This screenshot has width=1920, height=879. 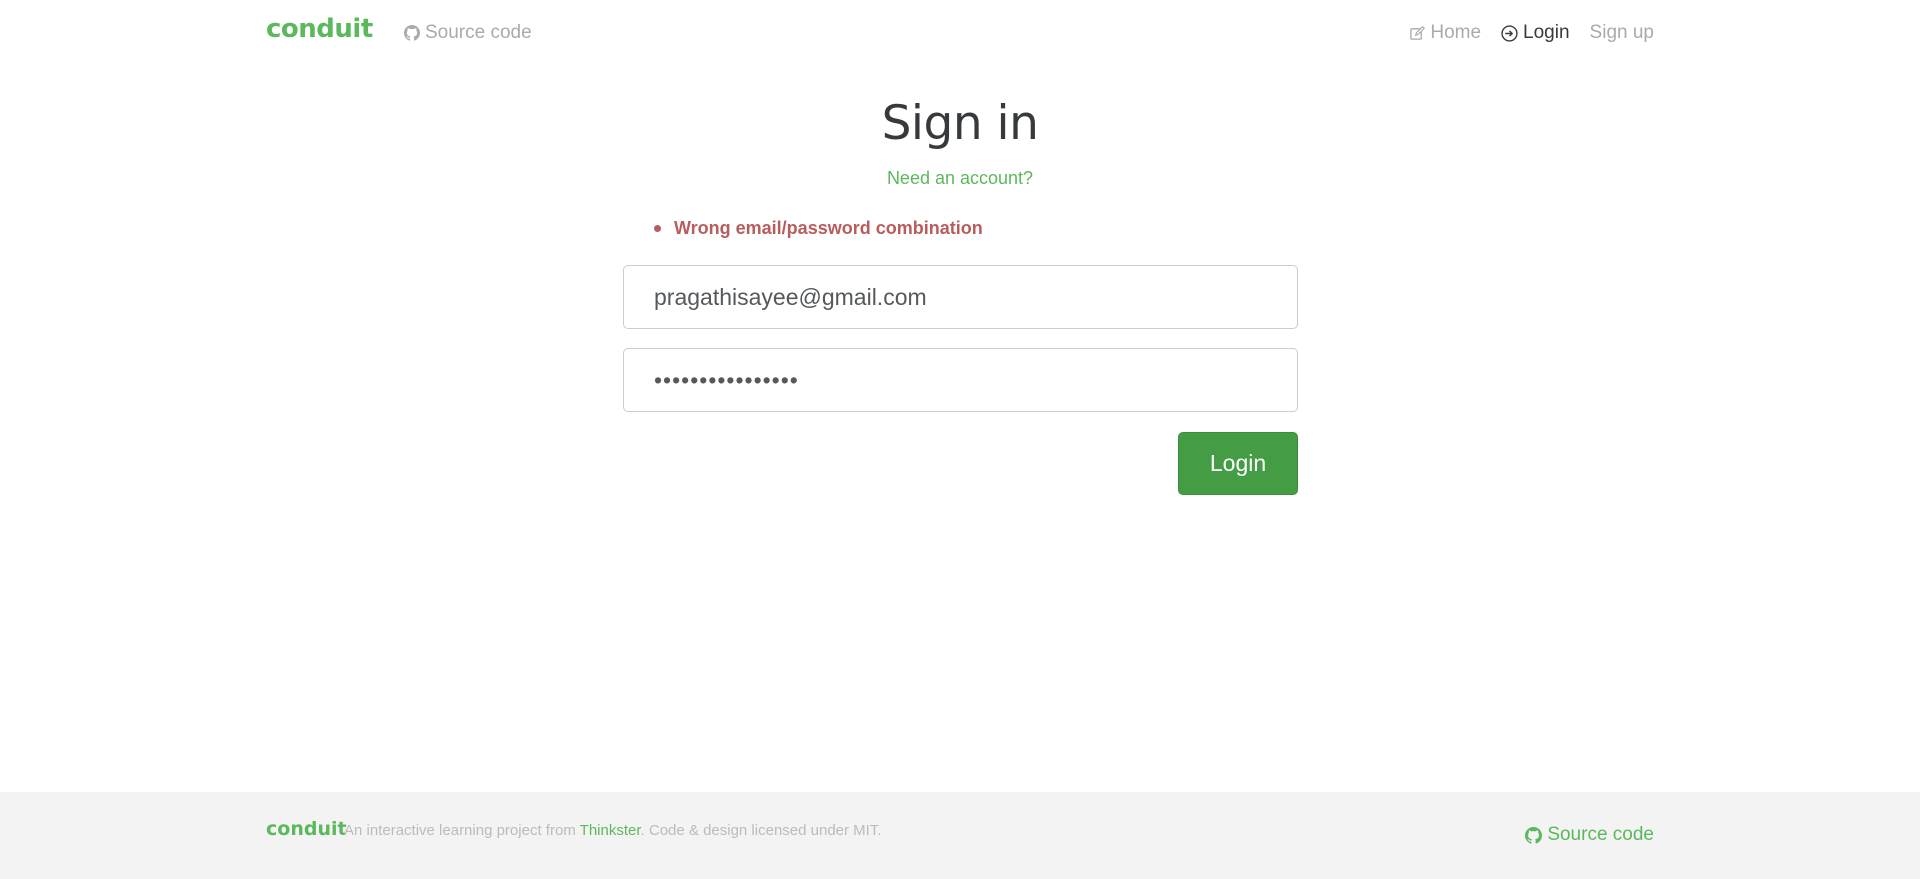 What do you see at coordinates (960, 380) in the screenshot?
I see `password-field` at bounding box center [960, 380].